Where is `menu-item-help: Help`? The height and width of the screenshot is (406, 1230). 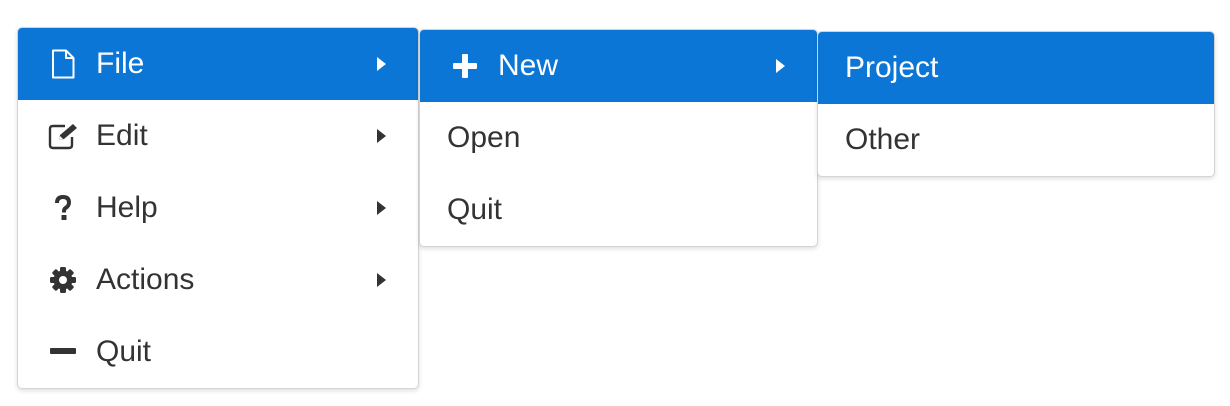
menu-item-help: Help is located at coordinates (218, 208).